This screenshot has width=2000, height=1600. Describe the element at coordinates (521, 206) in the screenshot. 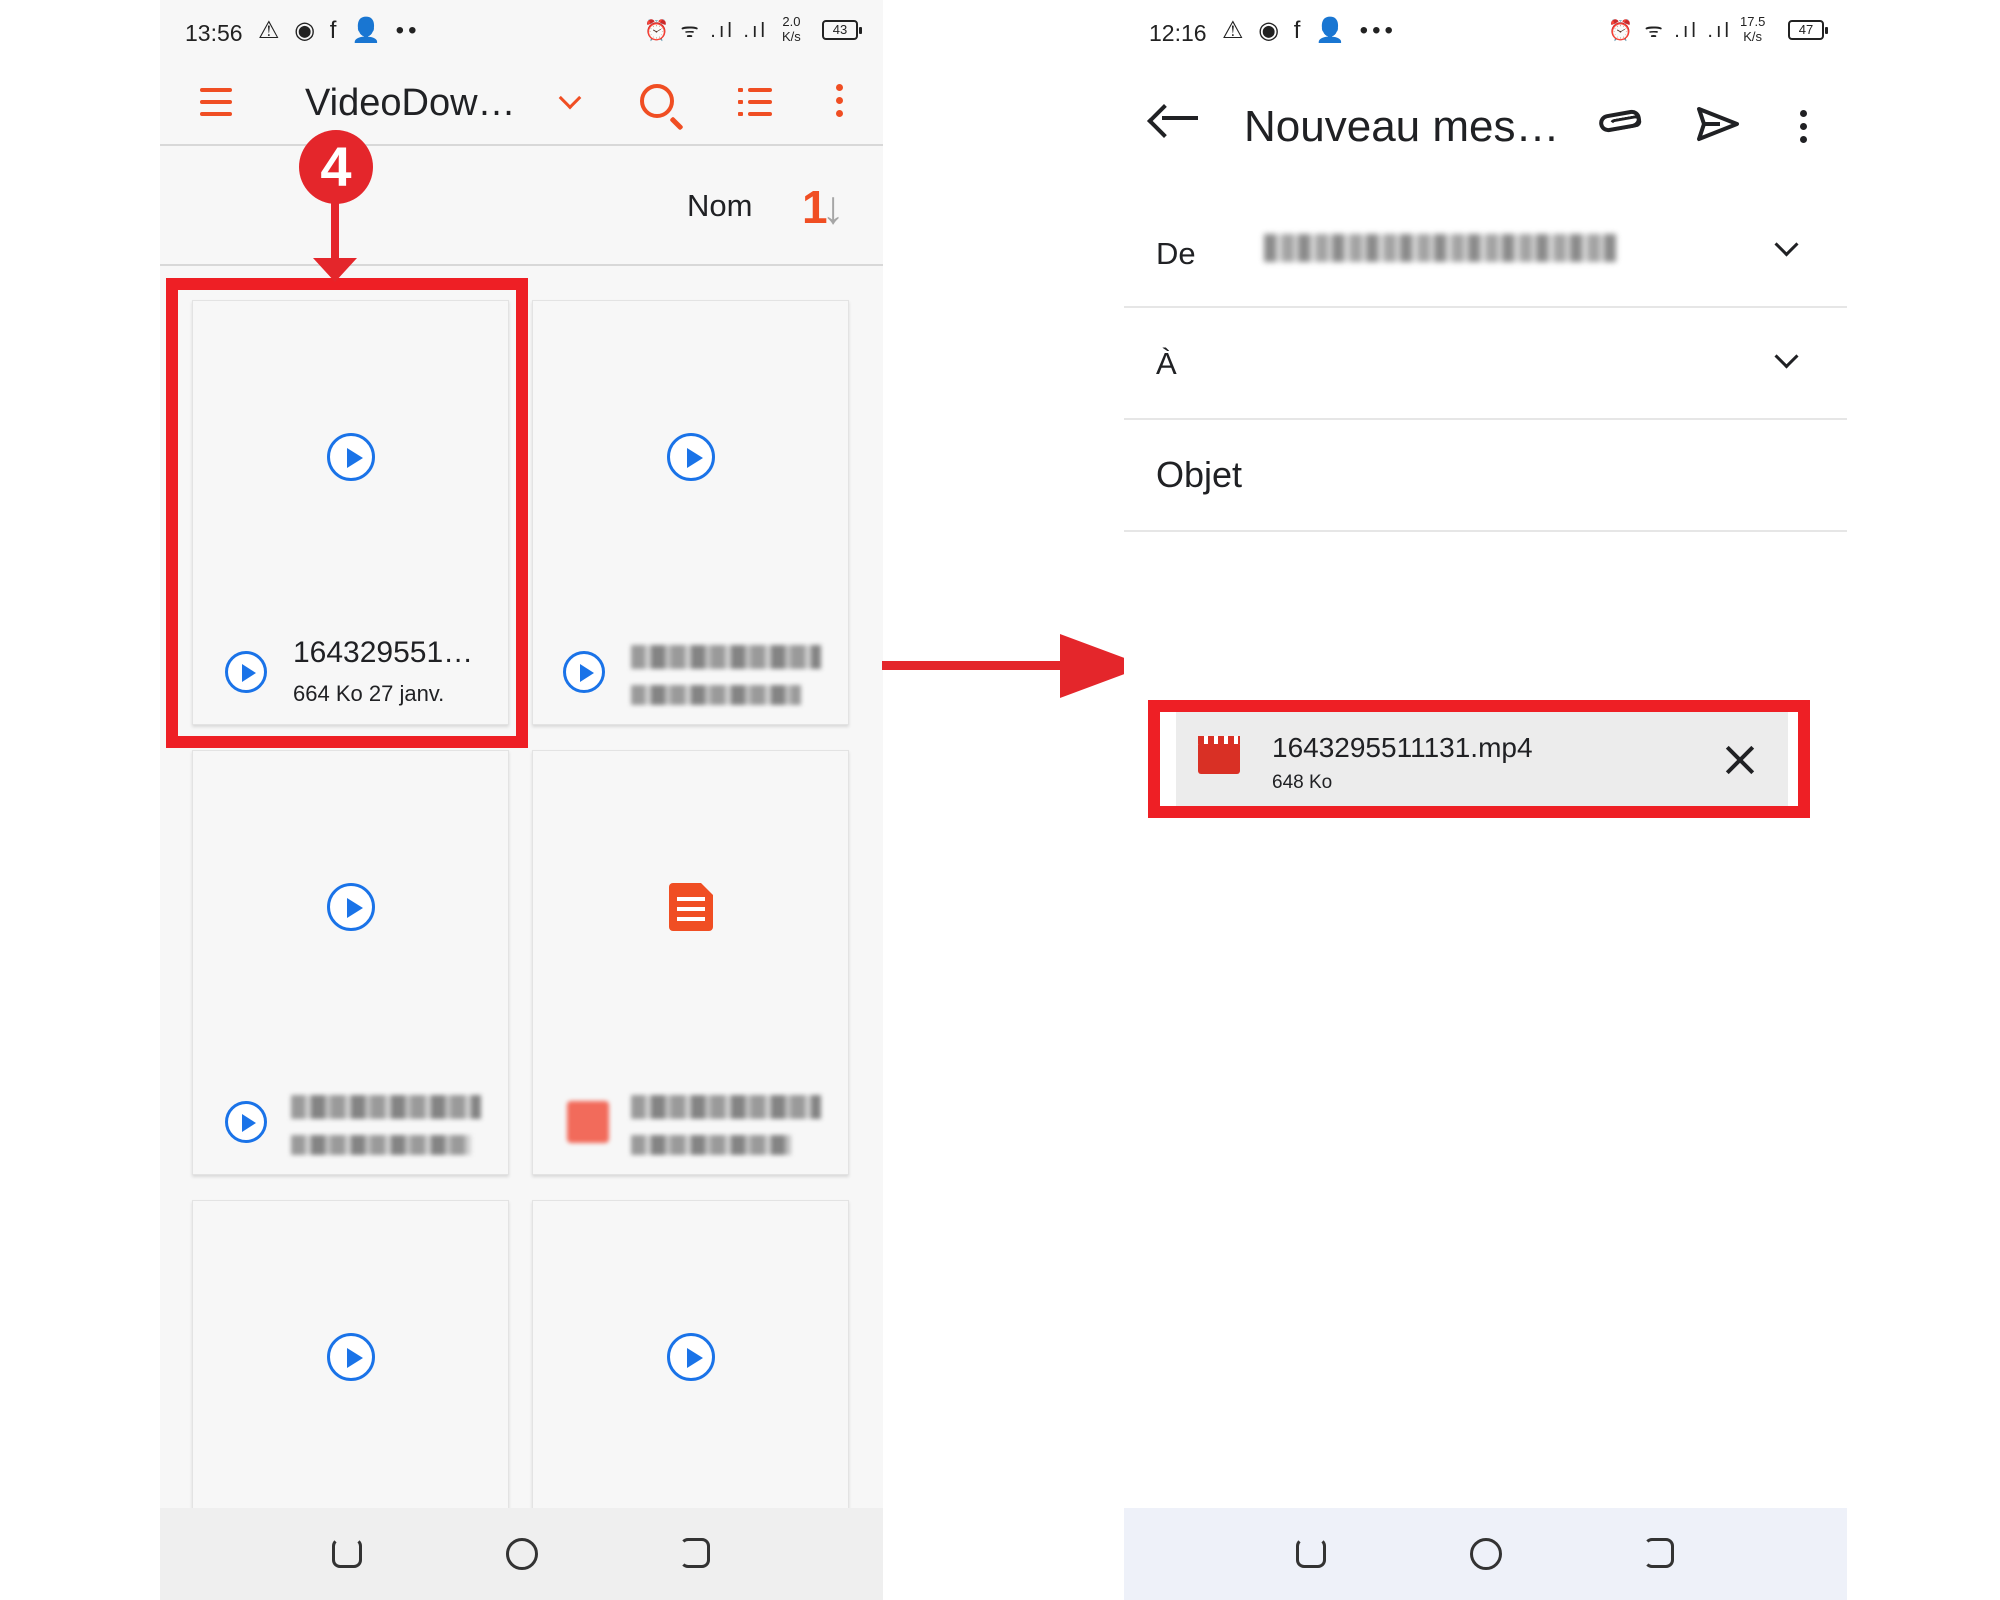

I see `sort-bar: Nom 1↓` at that location.